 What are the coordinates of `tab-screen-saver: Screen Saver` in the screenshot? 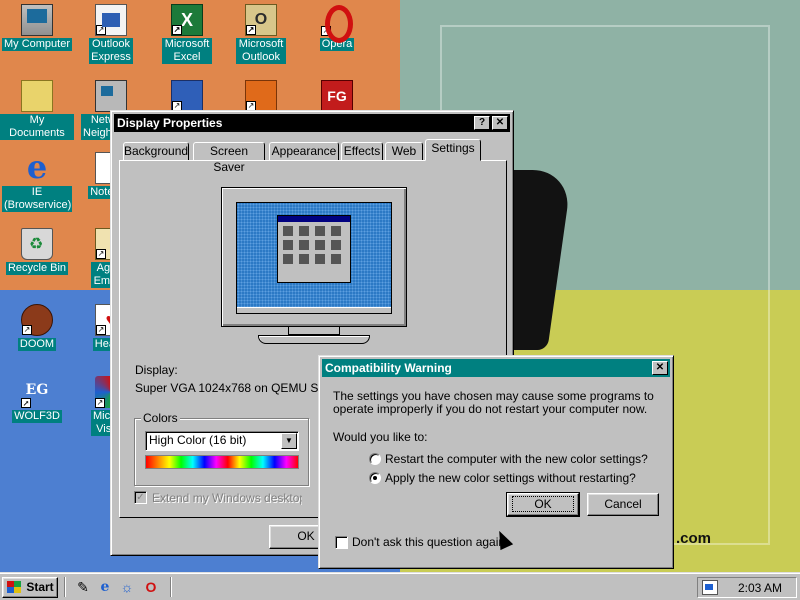 It's located at (229, 158).